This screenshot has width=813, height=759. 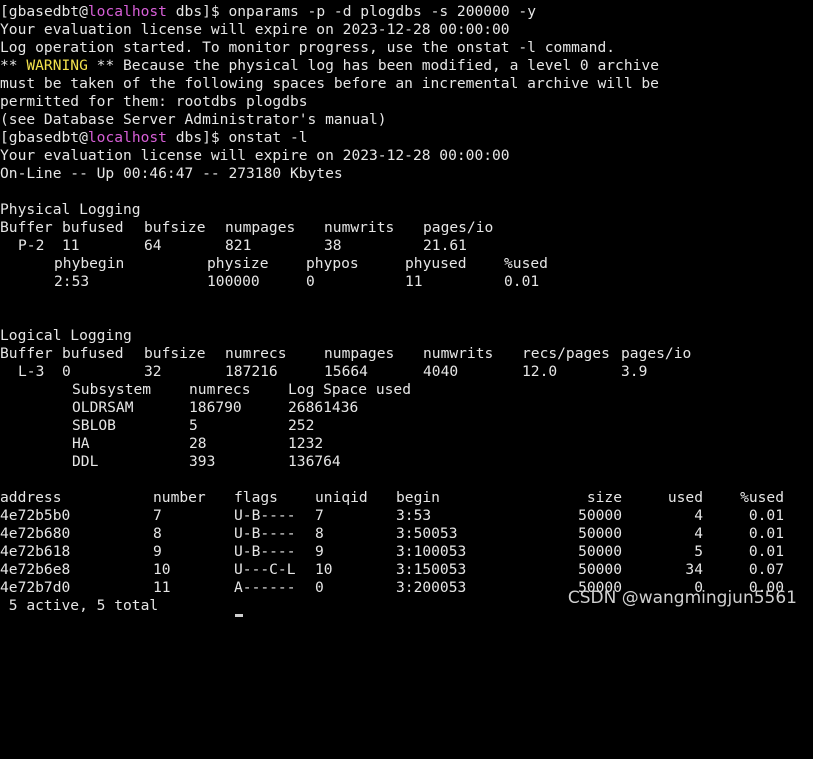 I want to click on subsystem-header-row: Subsystem numrecs Log Space used, so click(x=406, y=390).